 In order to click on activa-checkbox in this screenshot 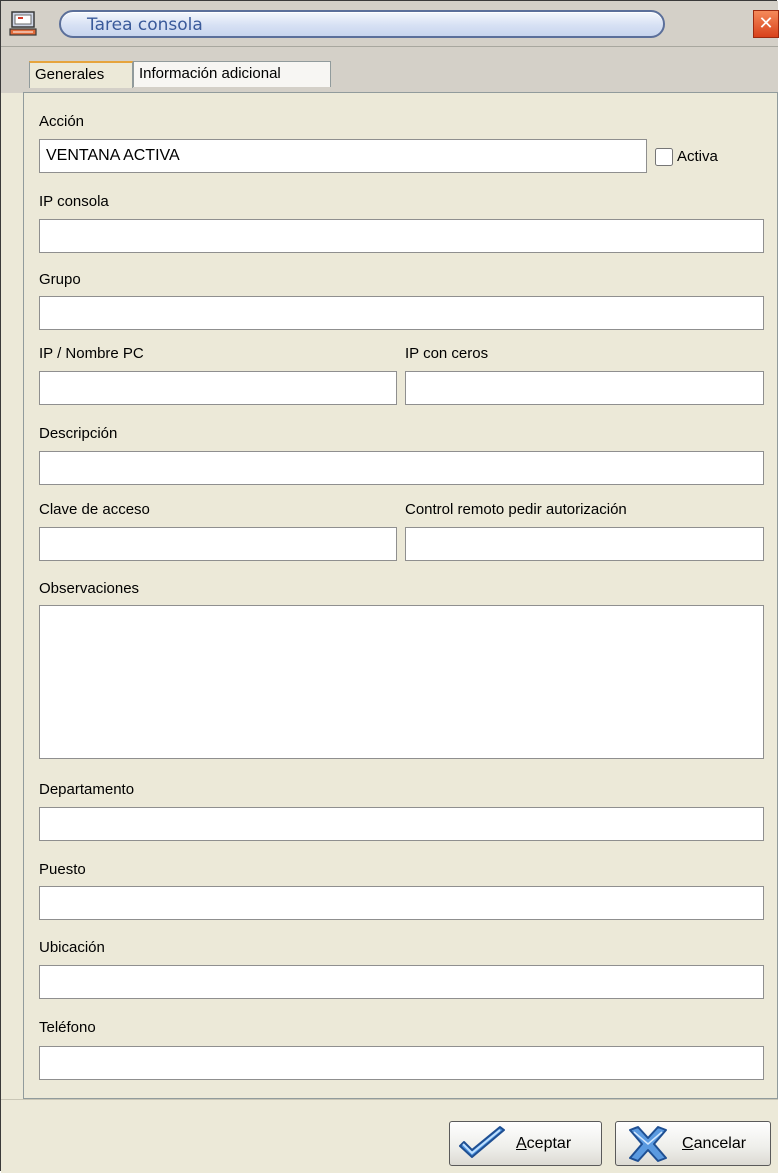, I will do `click(664, 157)`.